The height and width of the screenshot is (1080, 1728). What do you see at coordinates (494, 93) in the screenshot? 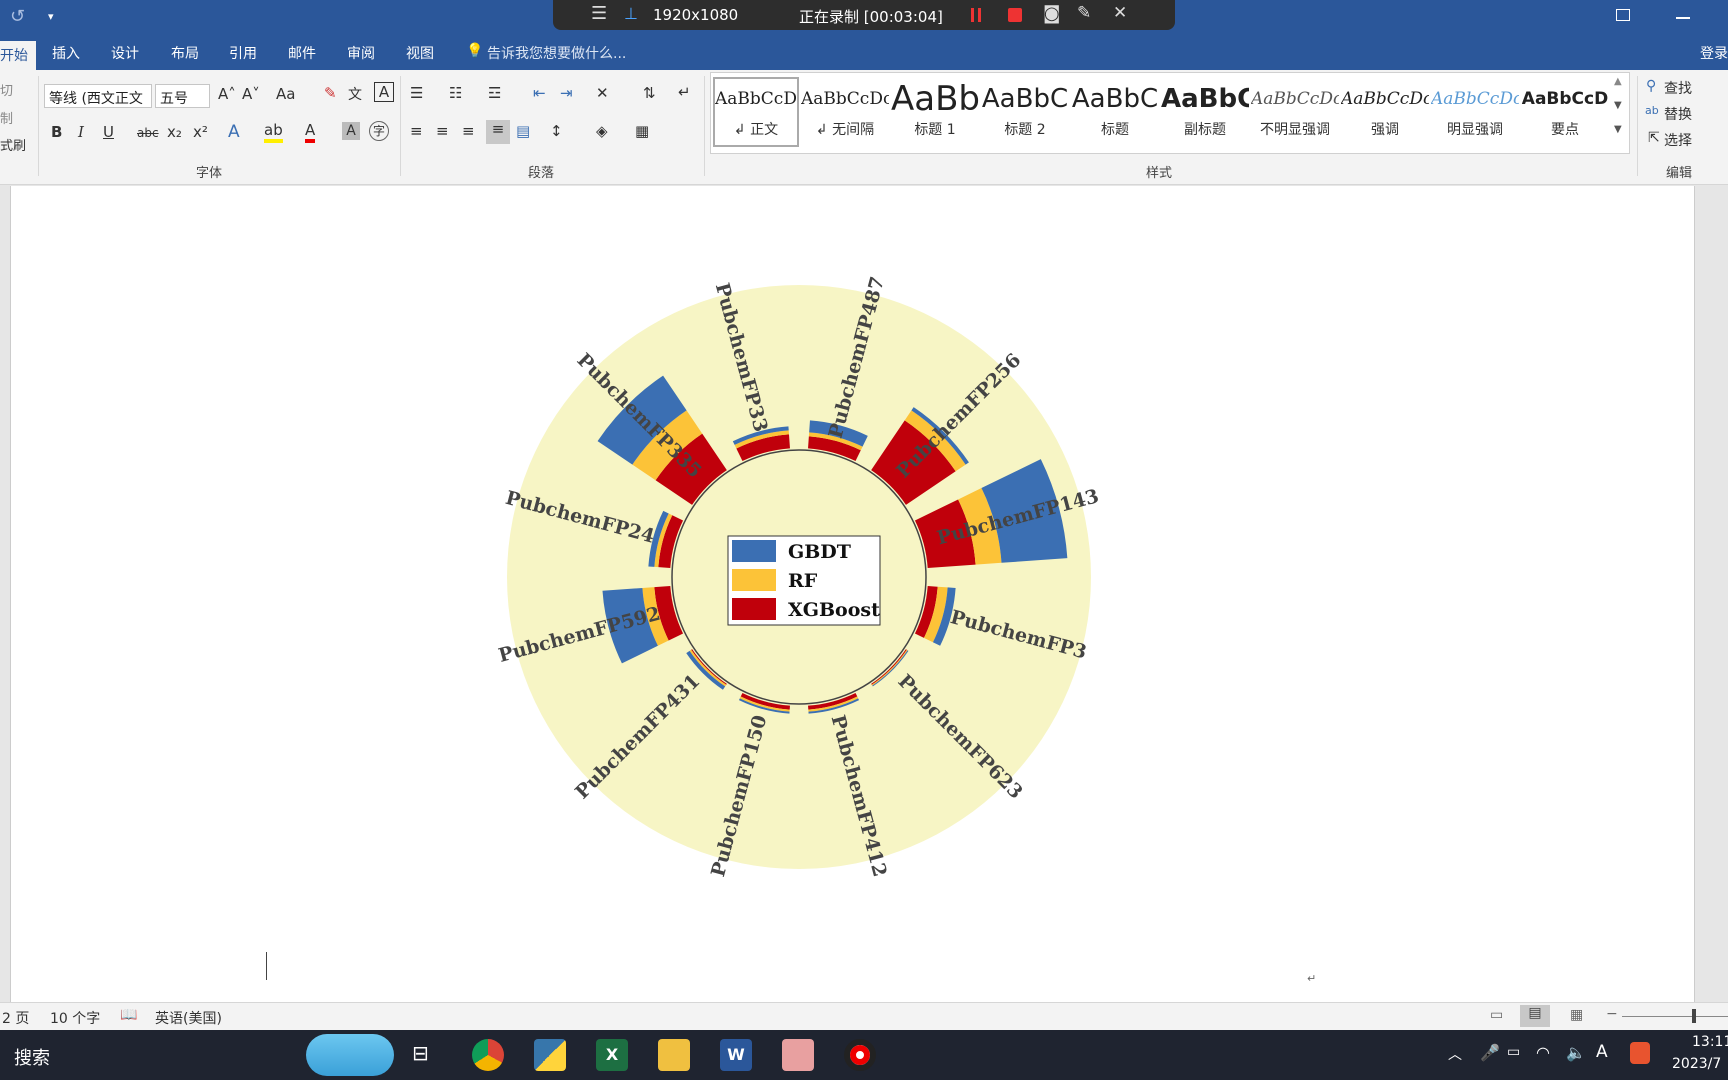
I see `multilevel-list-icon: ☲` at bounding box center [494, 93].